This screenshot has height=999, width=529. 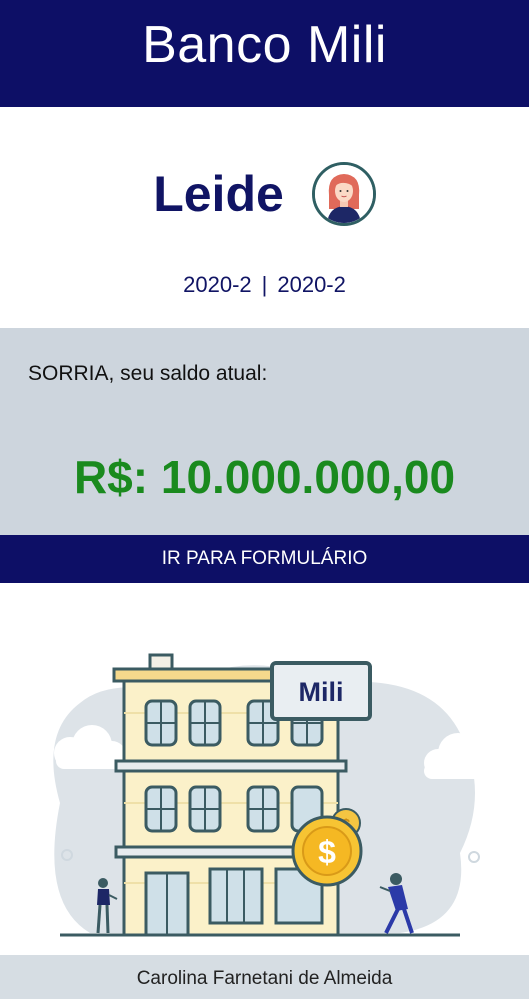 What do you see at coordinates (264, 477) in the screenshot?
I see `balance-value: R$: 10.000.000,00` at bounding box center [264, 477].